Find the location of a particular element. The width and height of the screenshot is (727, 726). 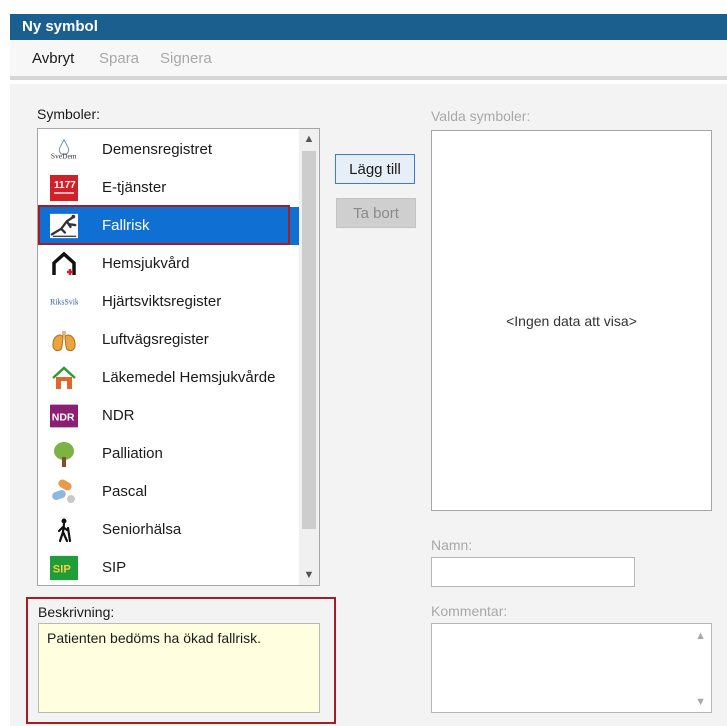

svg-text: RiksSvikt is located at coordinates (64, 302).